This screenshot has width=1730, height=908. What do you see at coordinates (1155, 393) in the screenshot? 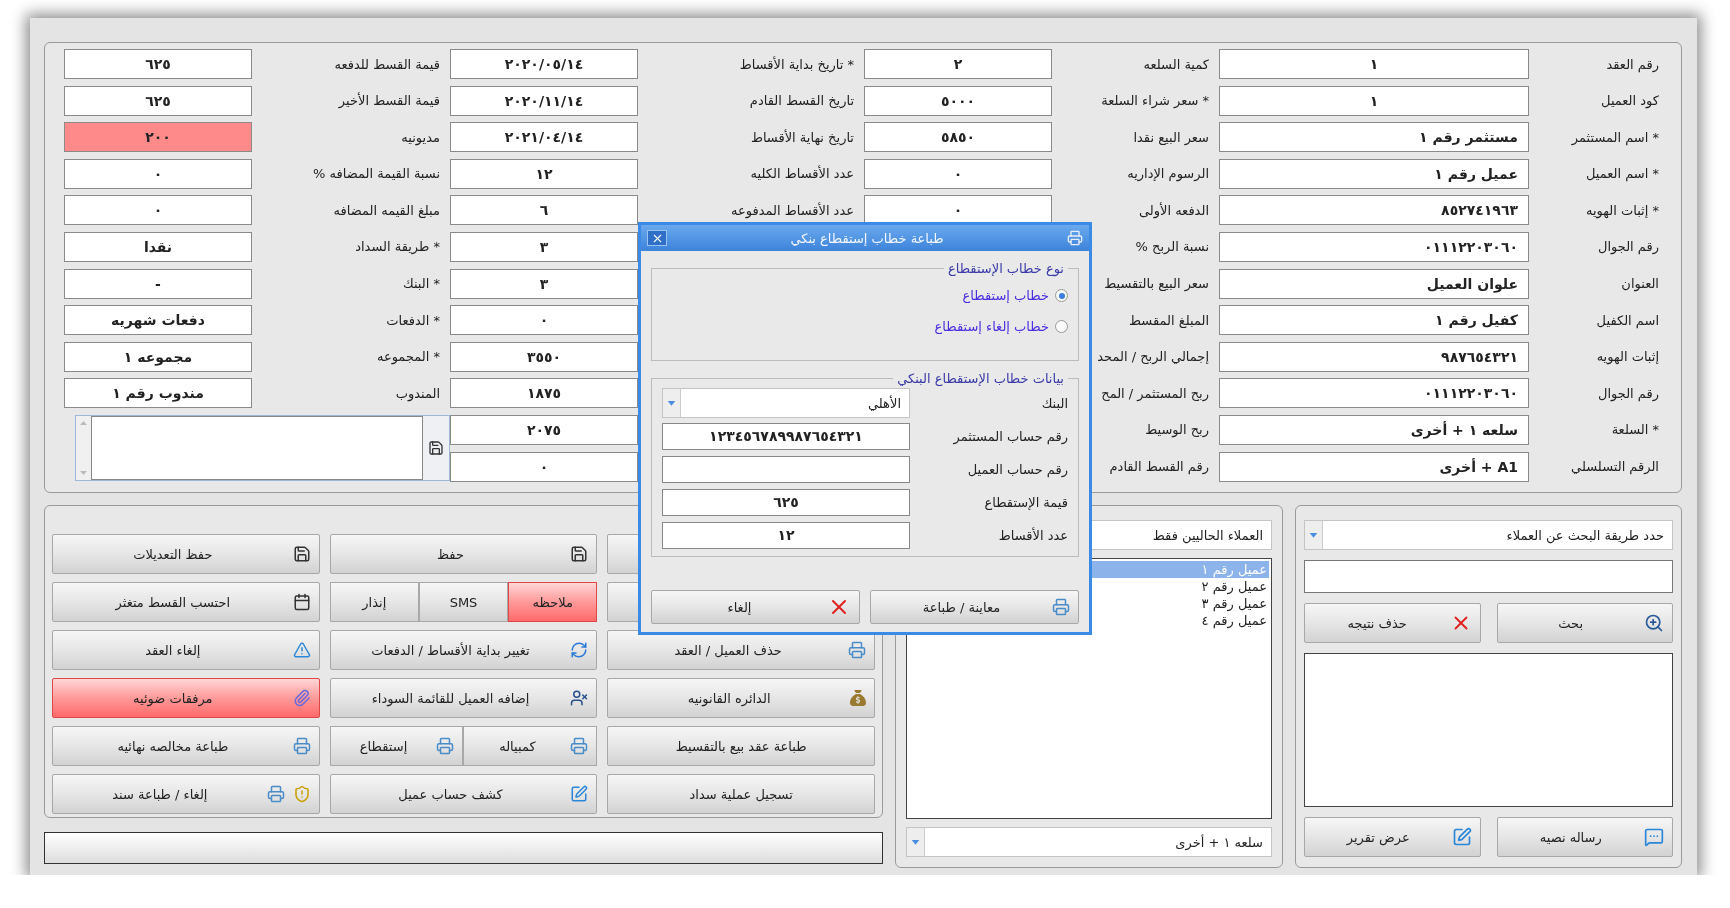
I see `field-label: ربح المستثمر / المح` at bounding box center [1155, 393].